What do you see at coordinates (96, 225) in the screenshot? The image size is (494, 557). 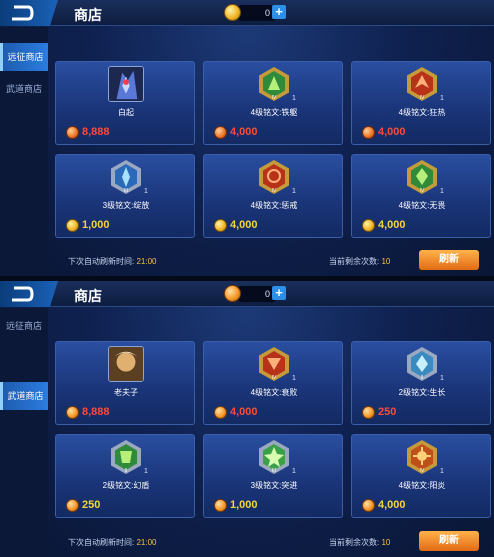 I see `item-price: 1,000` at bounding box center [96, 225].